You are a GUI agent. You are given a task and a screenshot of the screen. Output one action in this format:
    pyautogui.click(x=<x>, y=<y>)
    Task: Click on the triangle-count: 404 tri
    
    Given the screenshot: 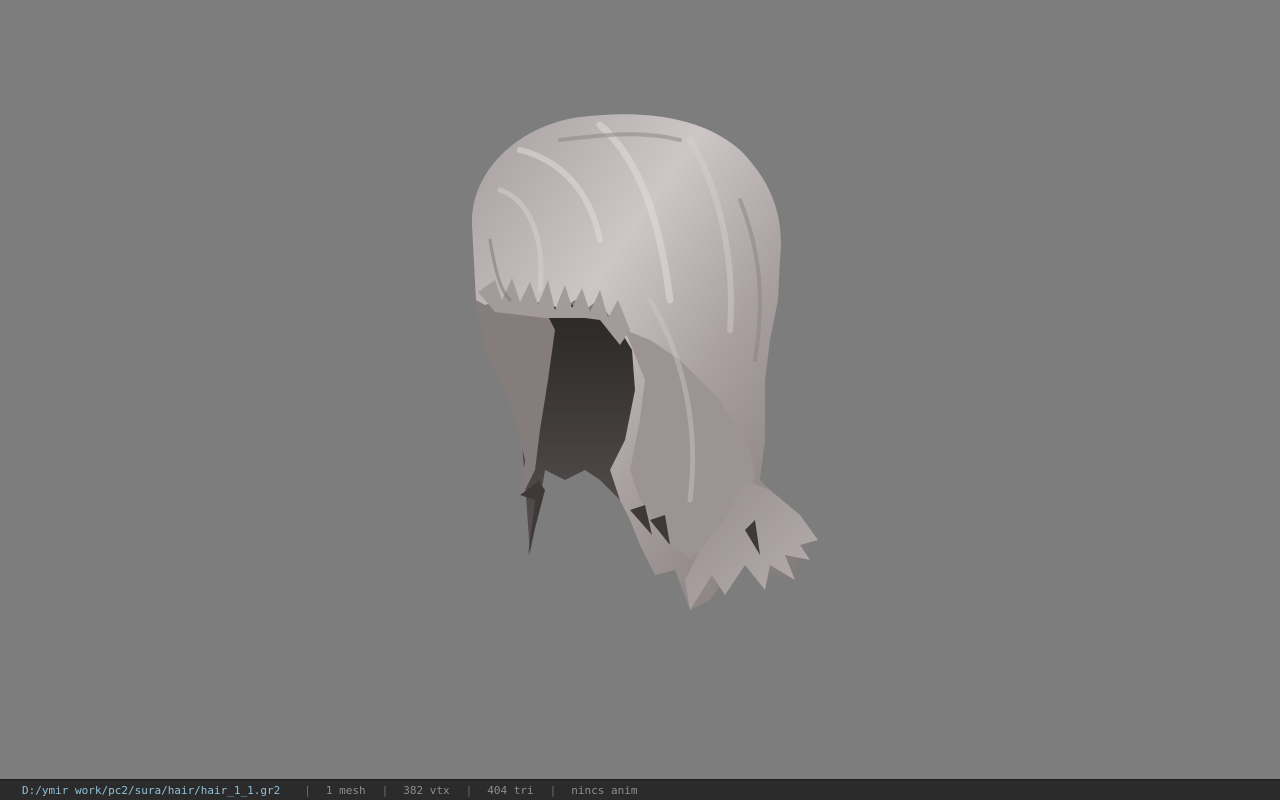 What is the action you would take?
    pyautogui.click(x=510, y=790)
    